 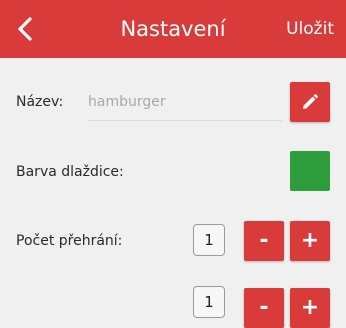 What do you see at coordinates (209, 240) in the screenshot?
I see `play-count-value: 1` at bounding box center [209, 240].